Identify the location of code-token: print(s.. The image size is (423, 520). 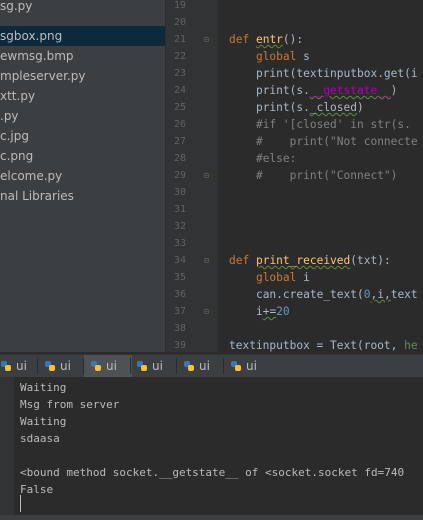
(282, 90).